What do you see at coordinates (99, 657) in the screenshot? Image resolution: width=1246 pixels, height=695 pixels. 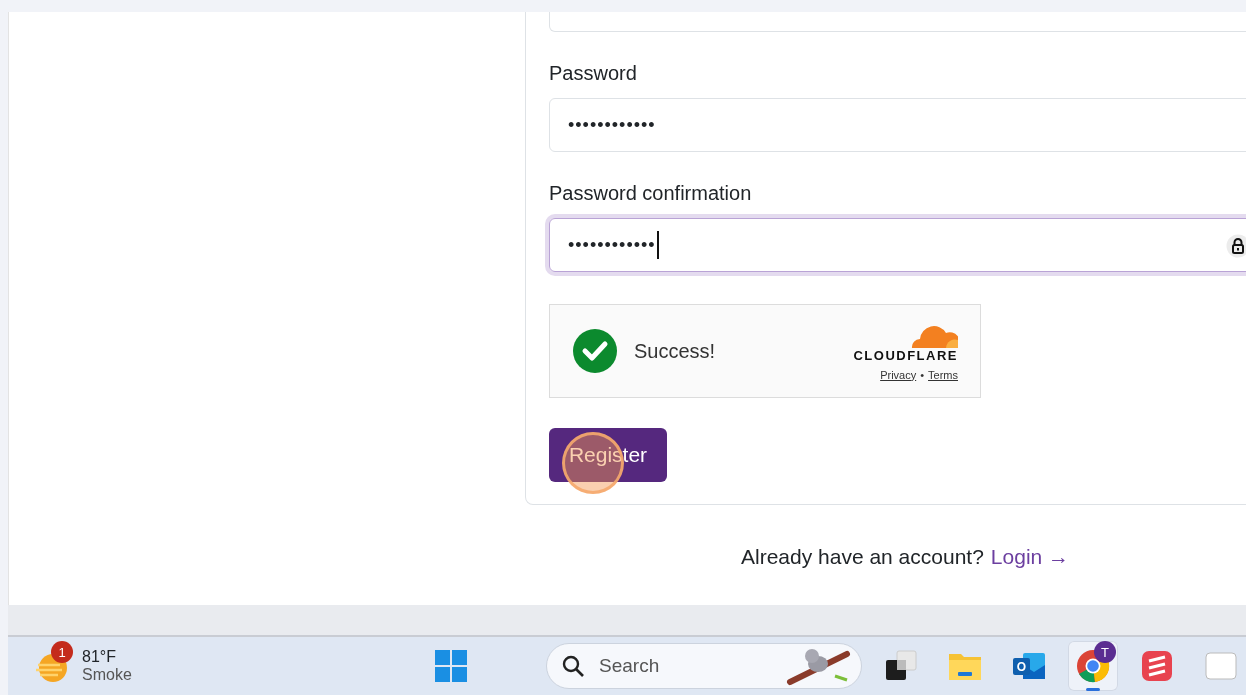 I see `temperature: 81°F` at bounding box center [99, 657].